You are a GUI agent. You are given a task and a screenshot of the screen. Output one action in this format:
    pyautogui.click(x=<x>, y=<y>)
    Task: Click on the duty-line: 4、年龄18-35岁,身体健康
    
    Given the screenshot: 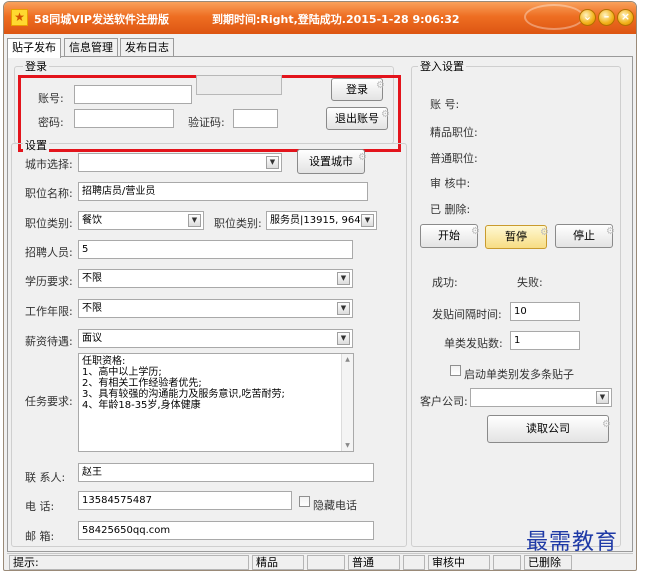 What is the action you would take?
    pyautogui.click(x=141, y=405)
    